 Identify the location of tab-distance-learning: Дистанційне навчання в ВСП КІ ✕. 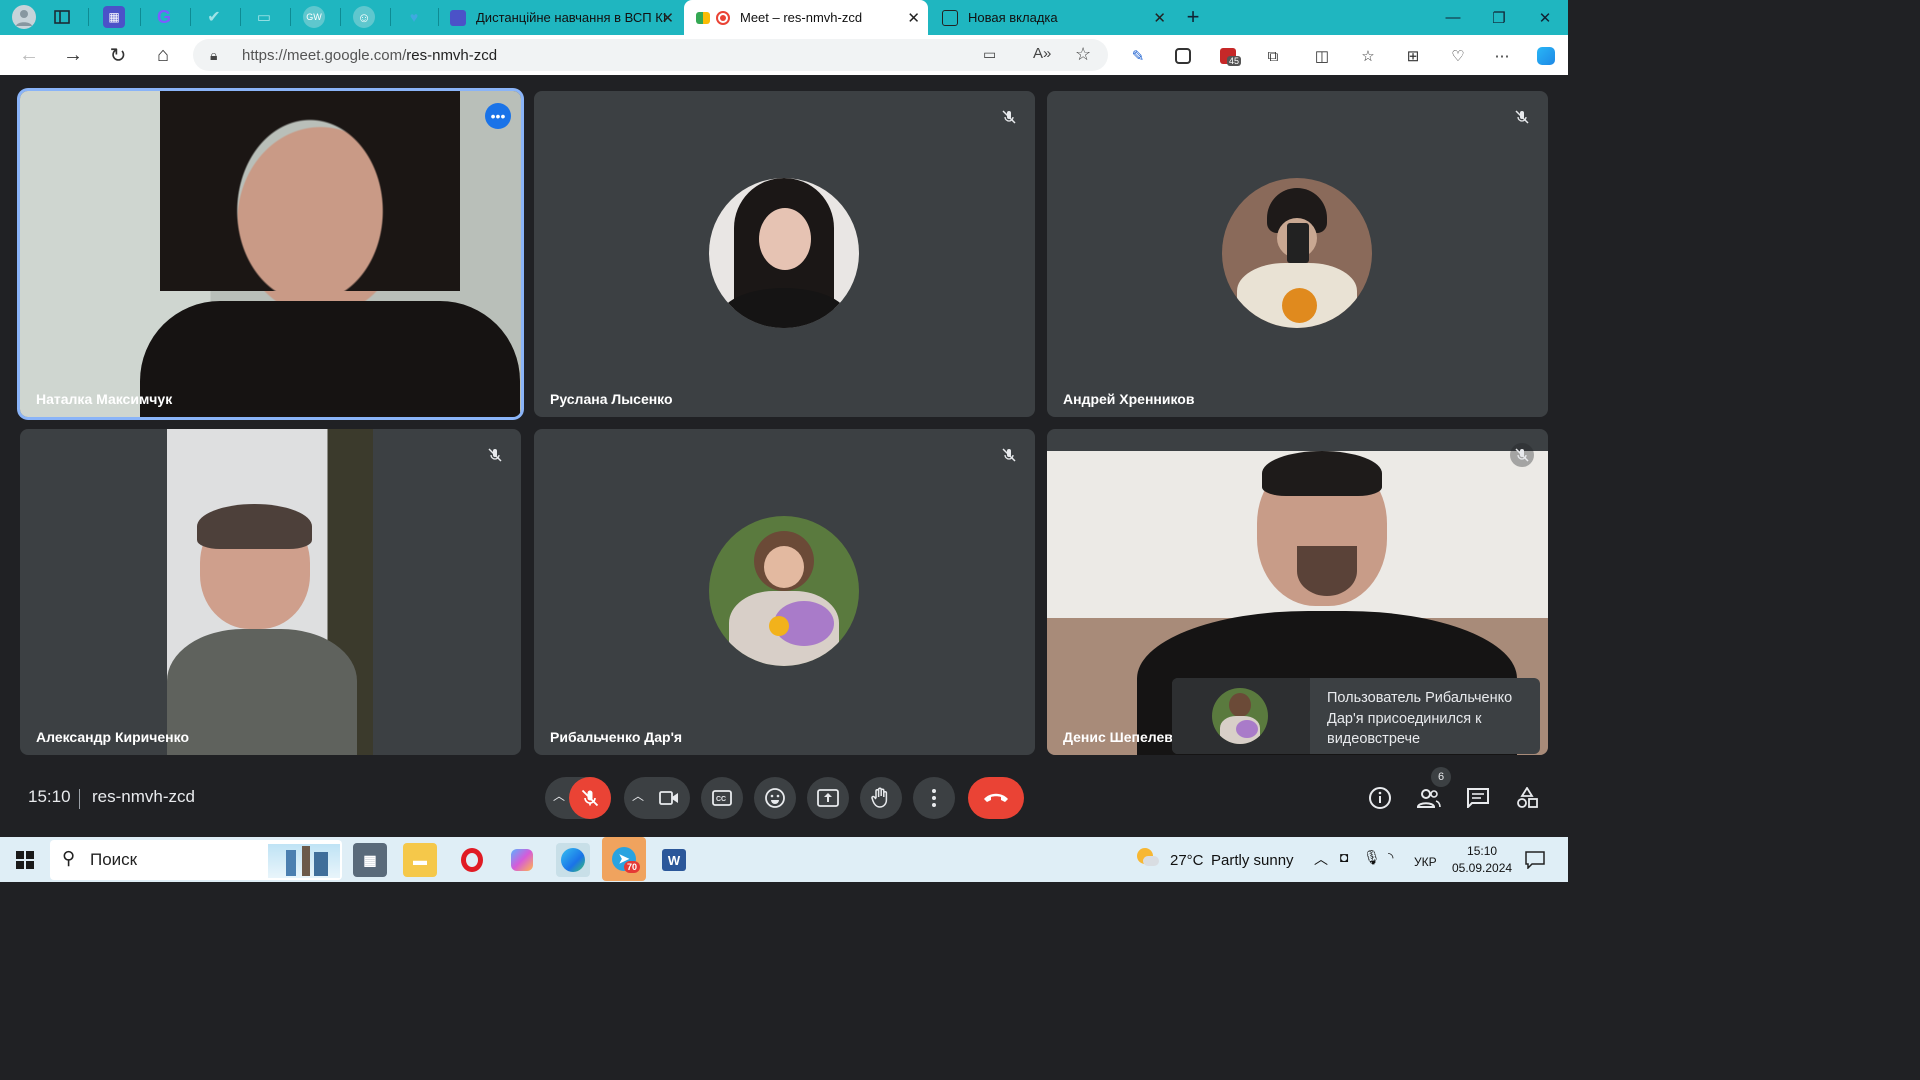
(560, 17).